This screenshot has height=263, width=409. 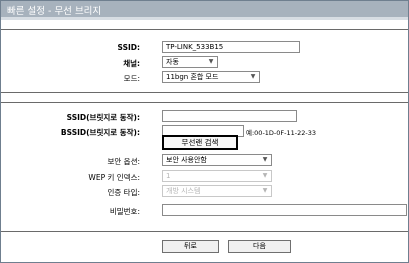 What do you see at coordinates (123, 192) in the screenshot?
I see `auth-type-label: 인증 타입:` at bounding box center [123, 192].